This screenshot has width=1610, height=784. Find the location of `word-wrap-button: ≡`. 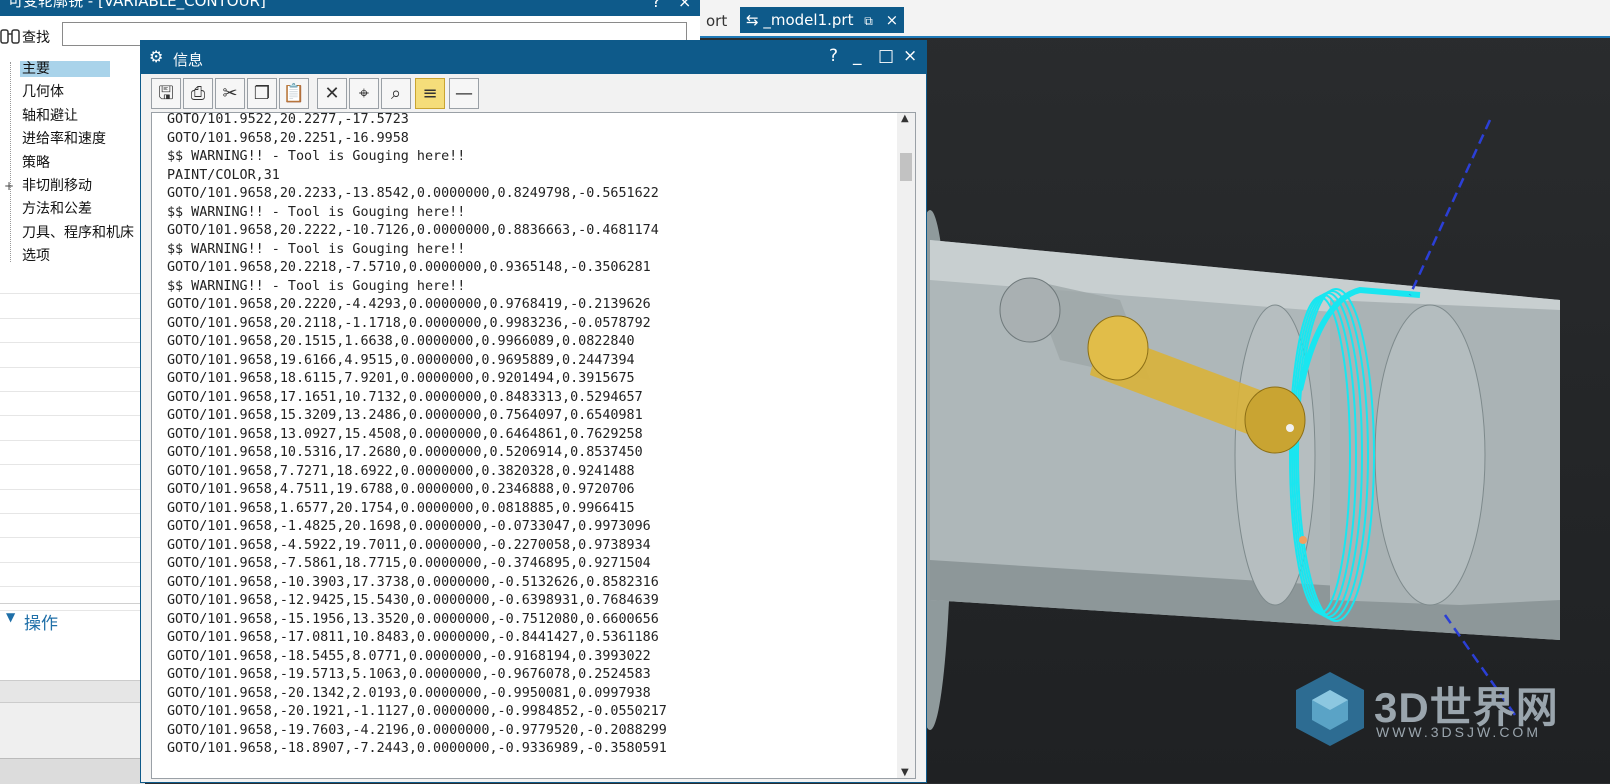

word-wrap-button: ≡ is located at coordinates (430, 93).